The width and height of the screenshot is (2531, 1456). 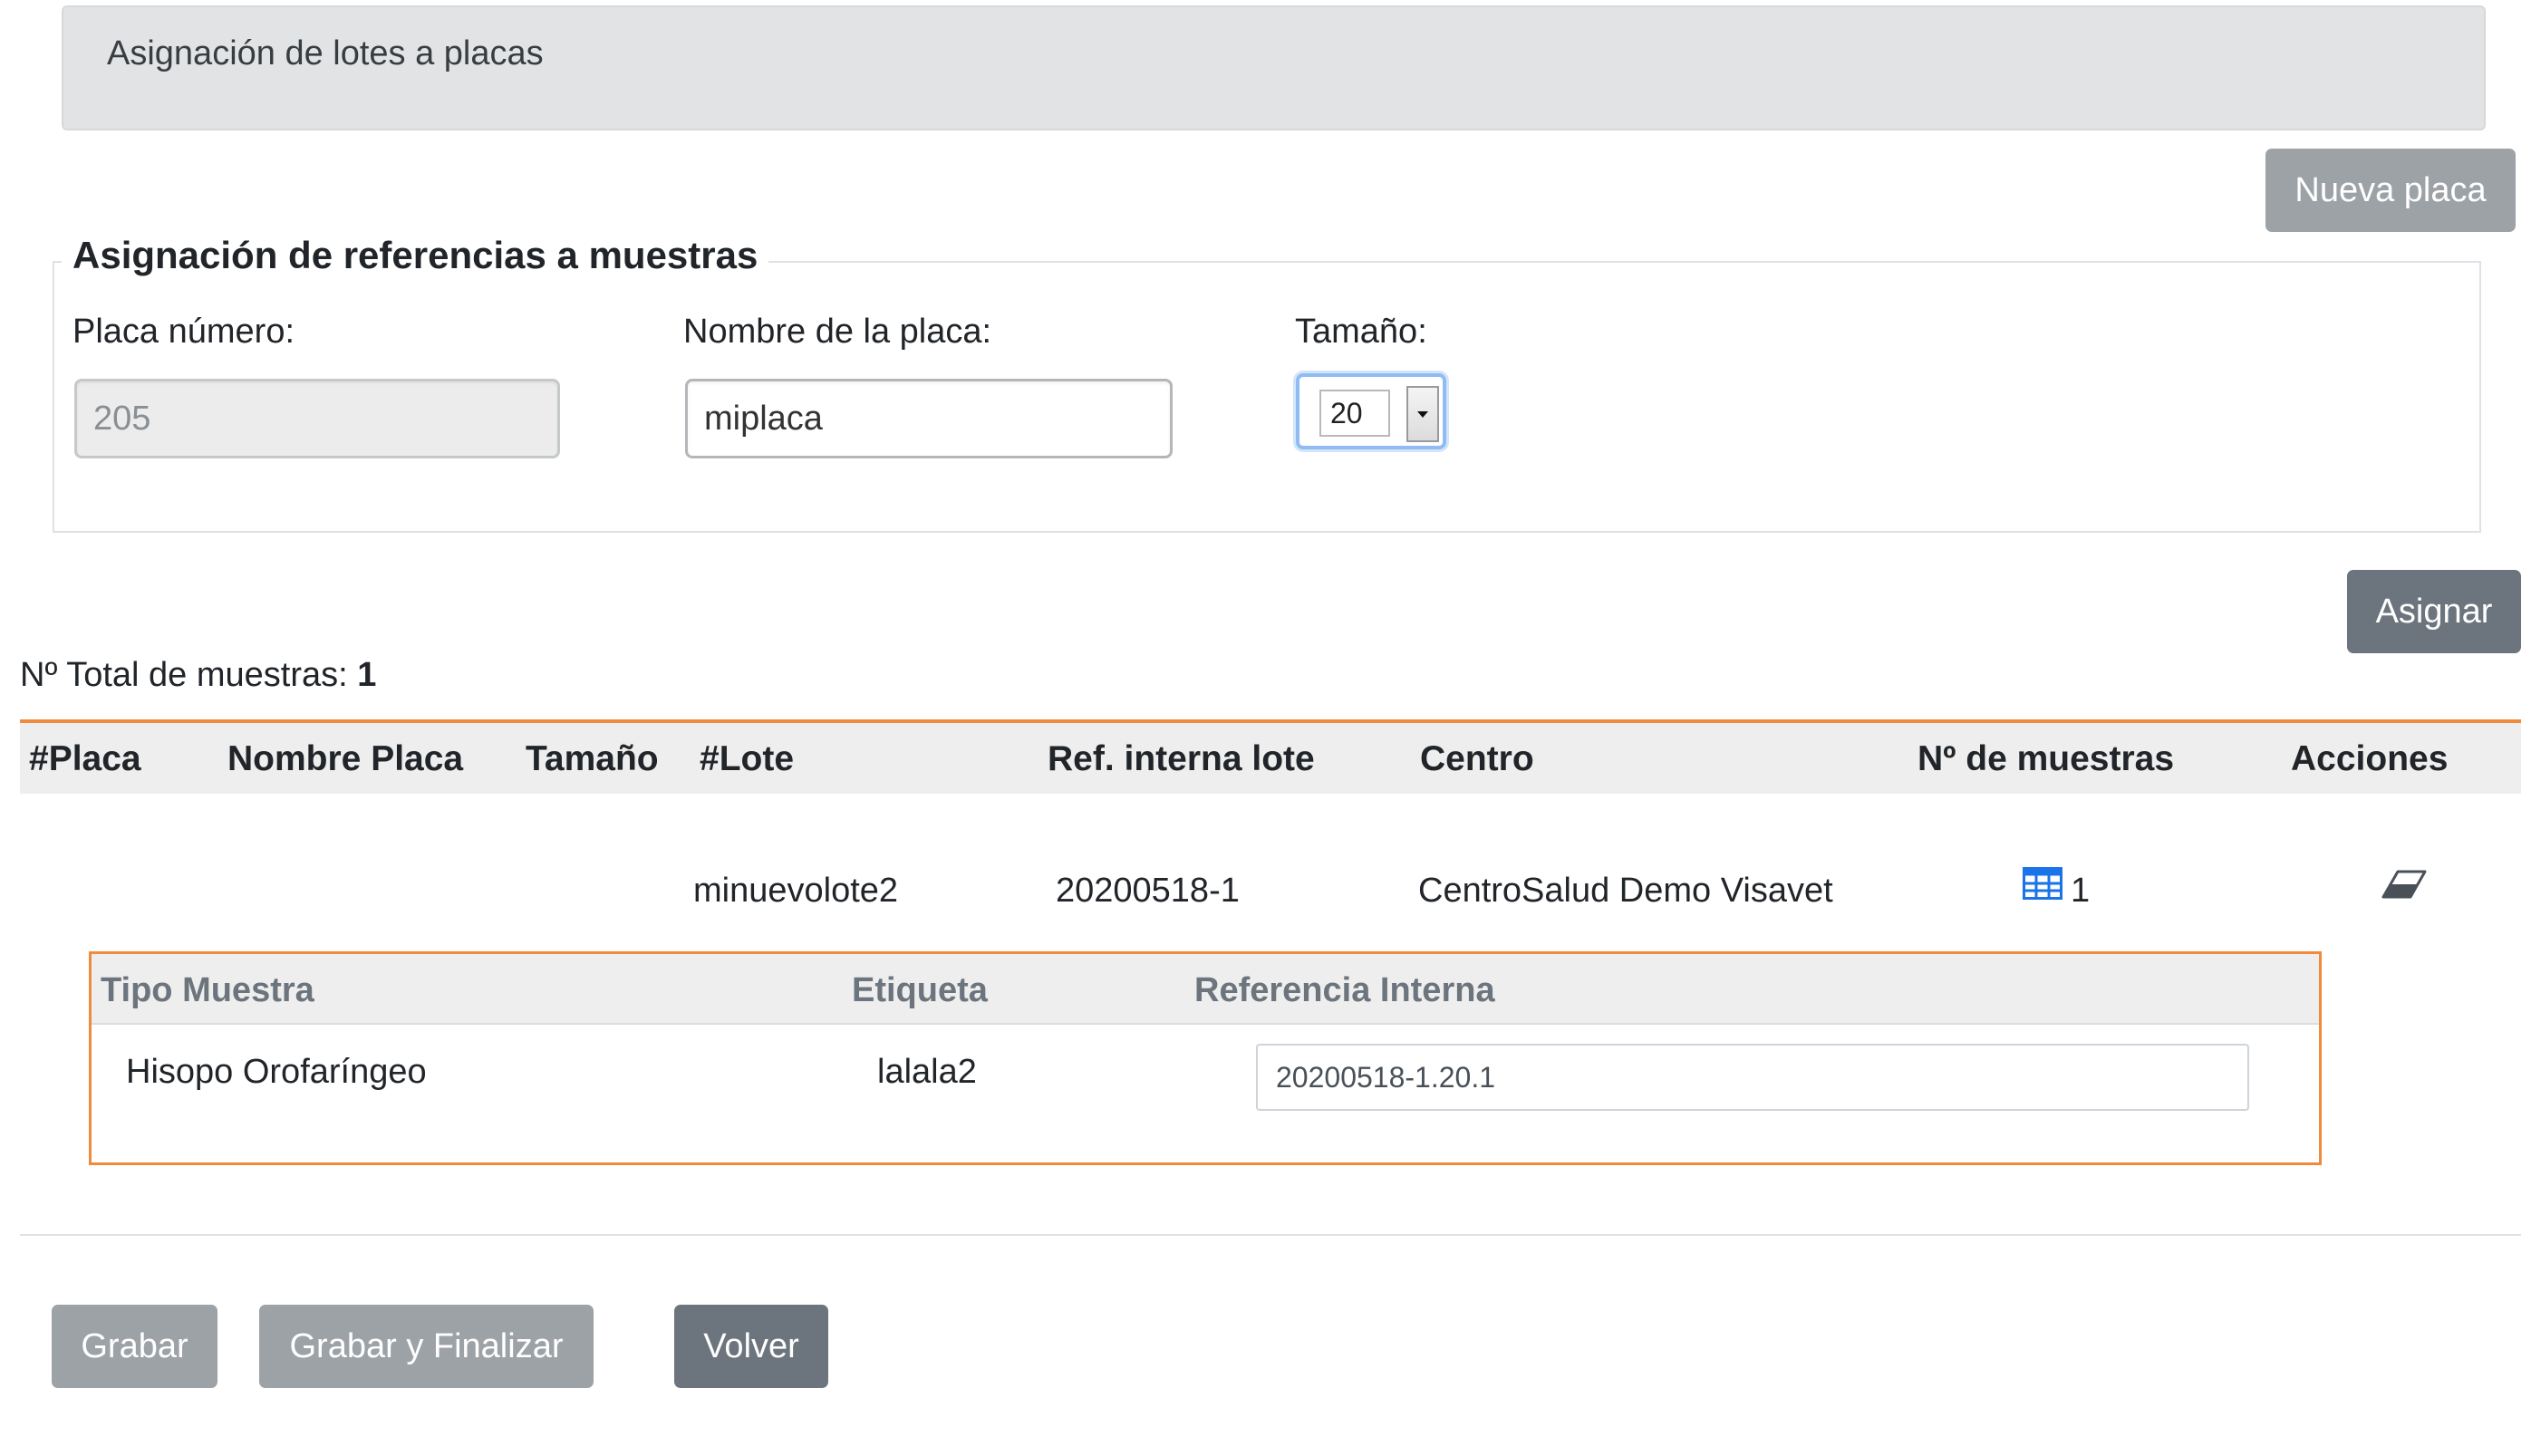 I want to click on cell-centro: CentroSalud Demo Visavet, so click(x=1625, y=891).